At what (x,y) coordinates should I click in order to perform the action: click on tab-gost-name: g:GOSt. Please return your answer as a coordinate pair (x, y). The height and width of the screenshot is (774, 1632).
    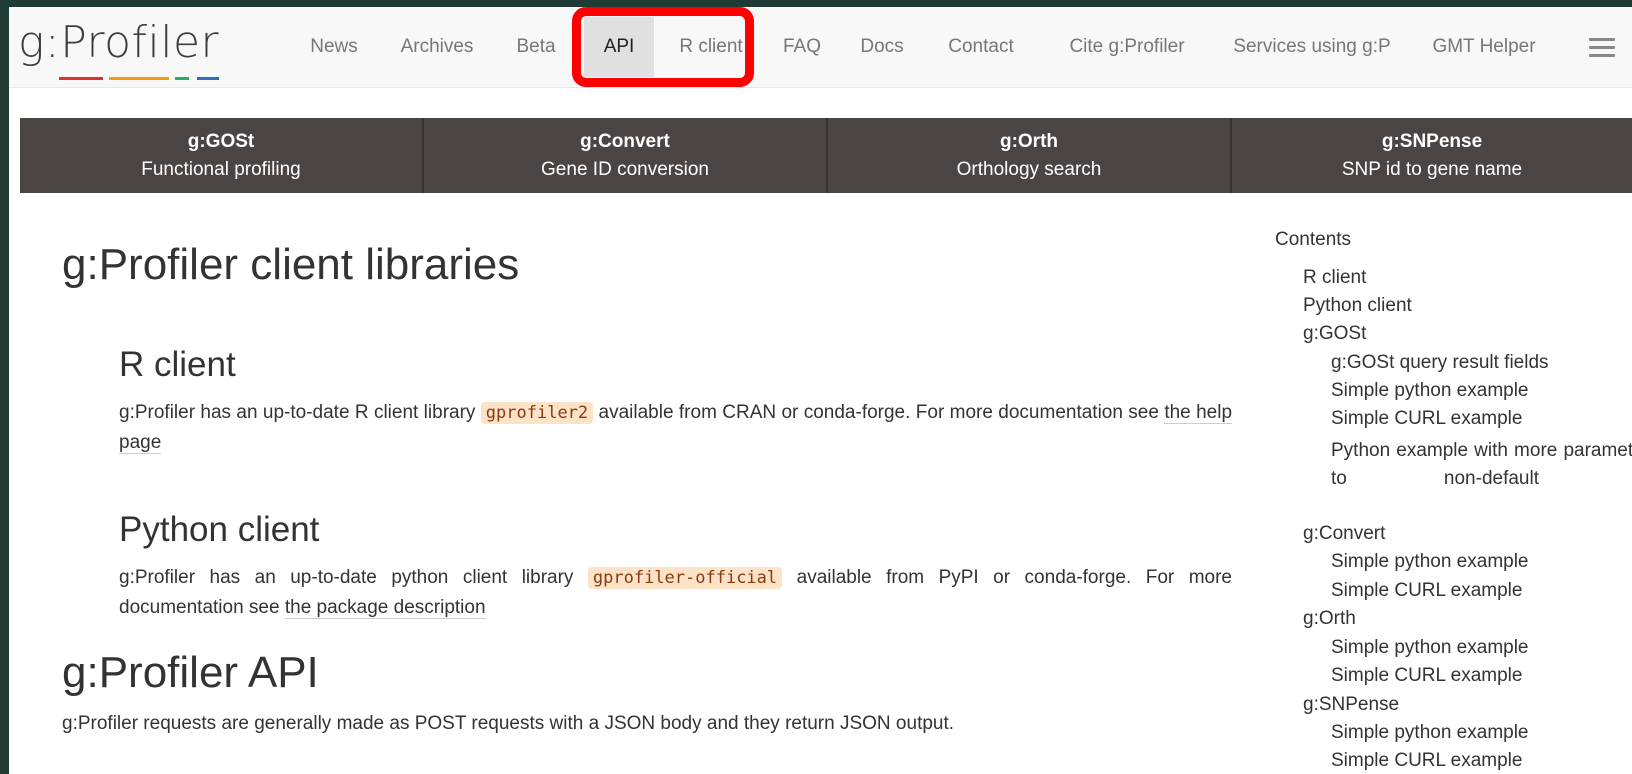
    Looking at the image, I should click on (221, 141).